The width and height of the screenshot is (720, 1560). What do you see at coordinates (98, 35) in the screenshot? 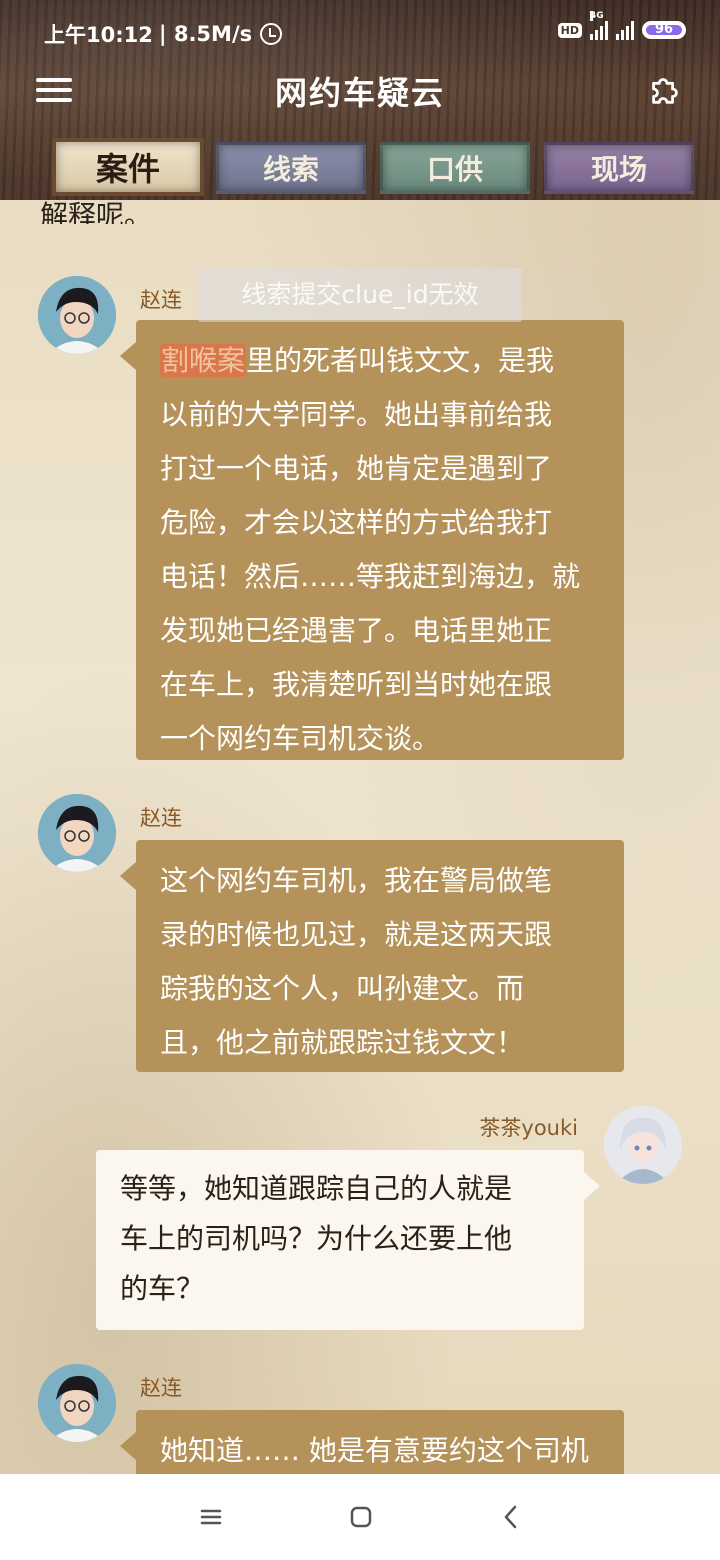
I see `status-time: 上午10:12` at bounding box center [98, 35].